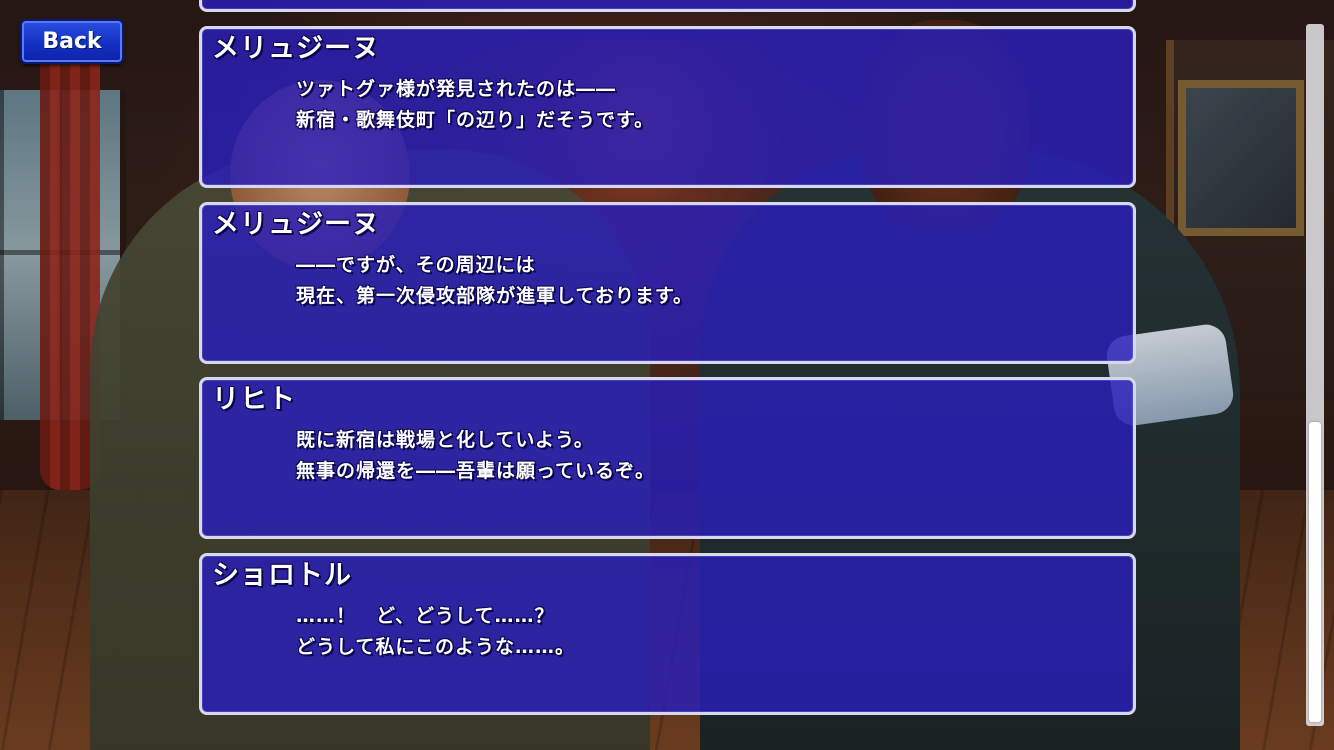  I want to click on dialogue-line: 無事の帰還を――吾輩は願っているぞ。, so click(476, 471).